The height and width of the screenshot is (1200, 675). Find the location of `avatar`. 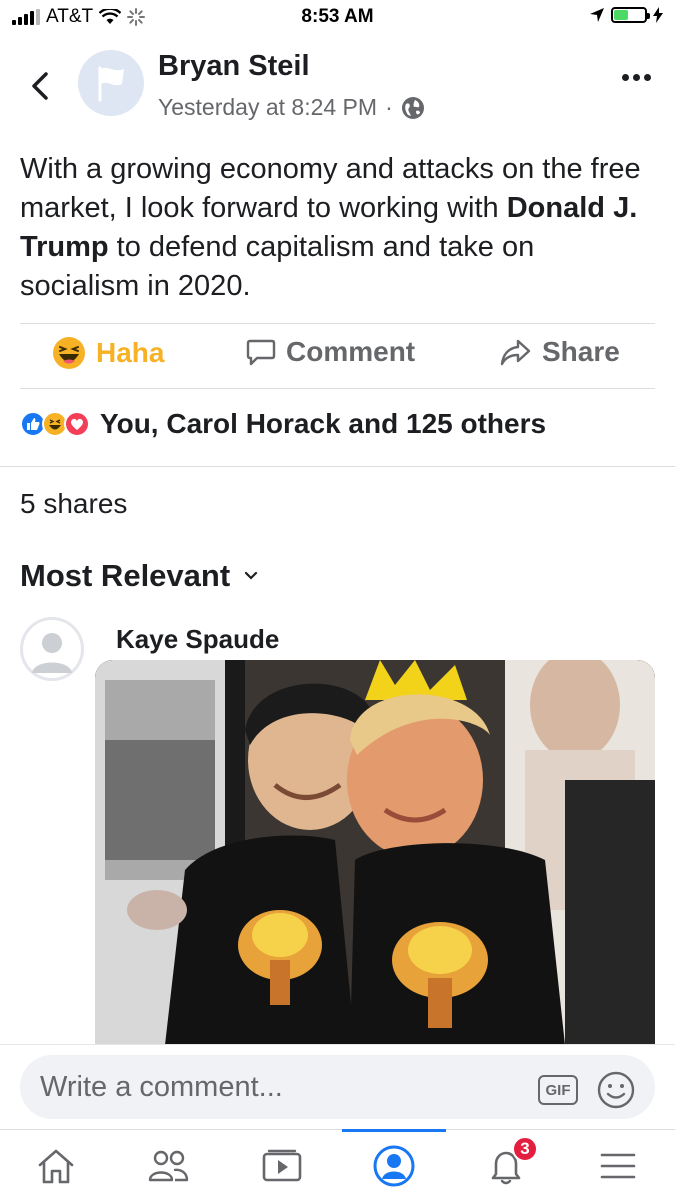

avatar is located at coordinates (111, 83).